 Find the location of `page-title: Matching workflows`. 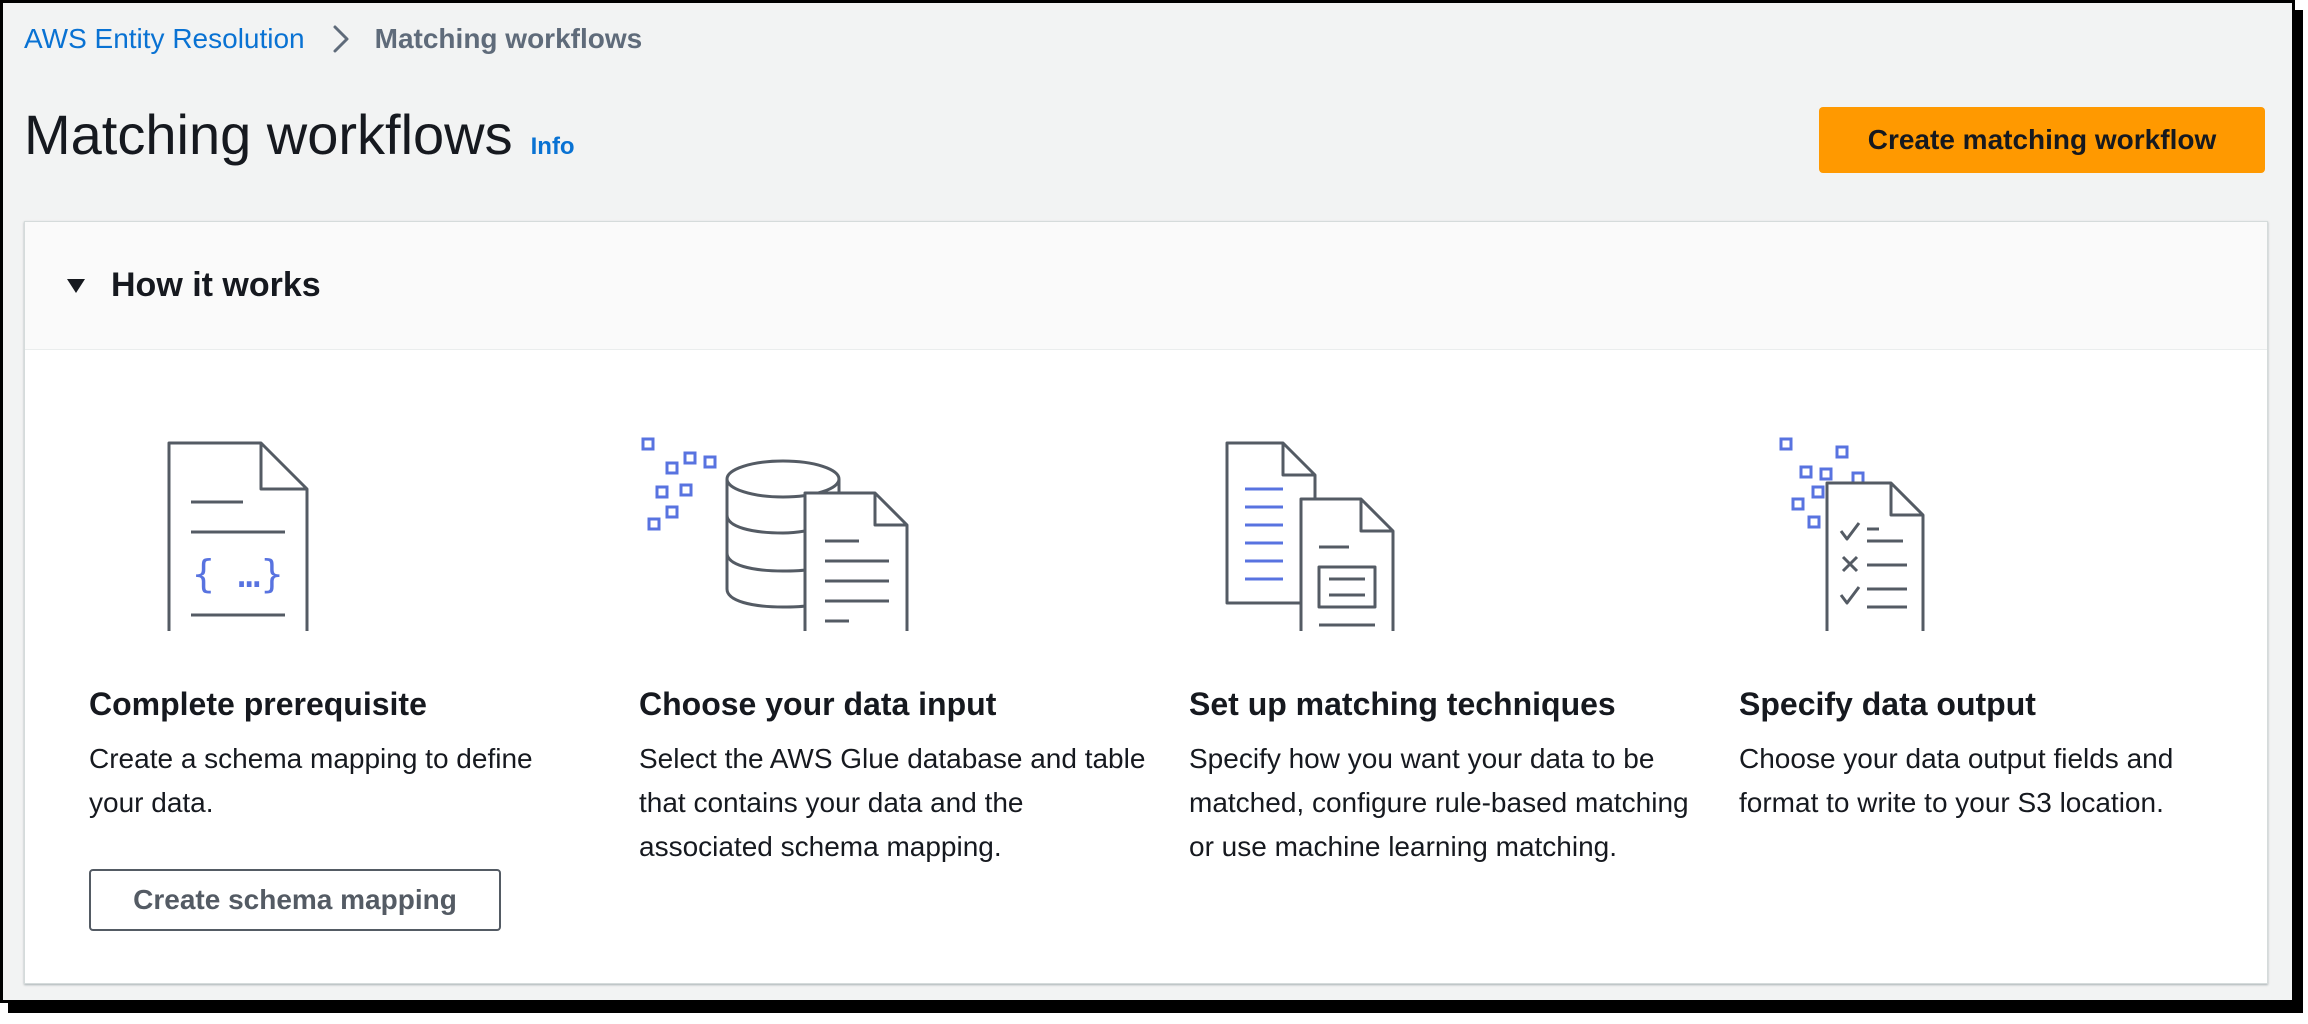

page-title: Matching workflows is located at coordinates (268, 134).